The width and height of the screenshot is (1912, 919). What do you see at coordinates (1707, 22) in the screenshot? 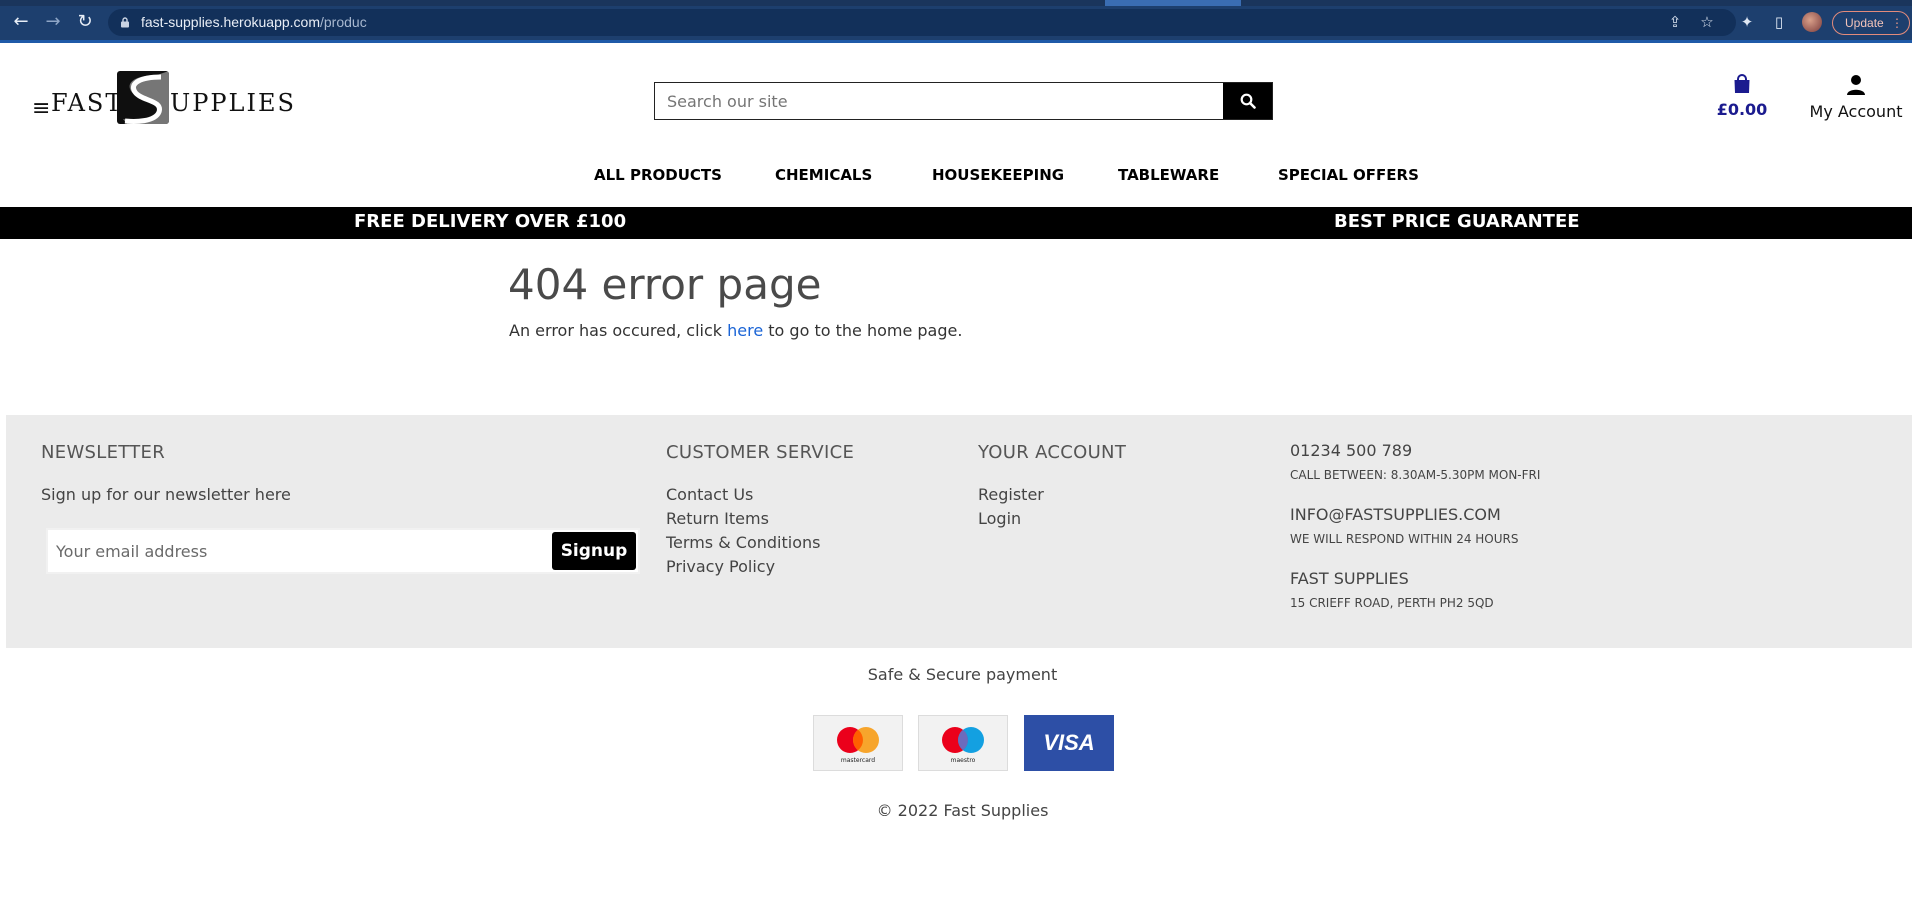
I see `star-icon: ☆` at bounding box center [1707, 22].